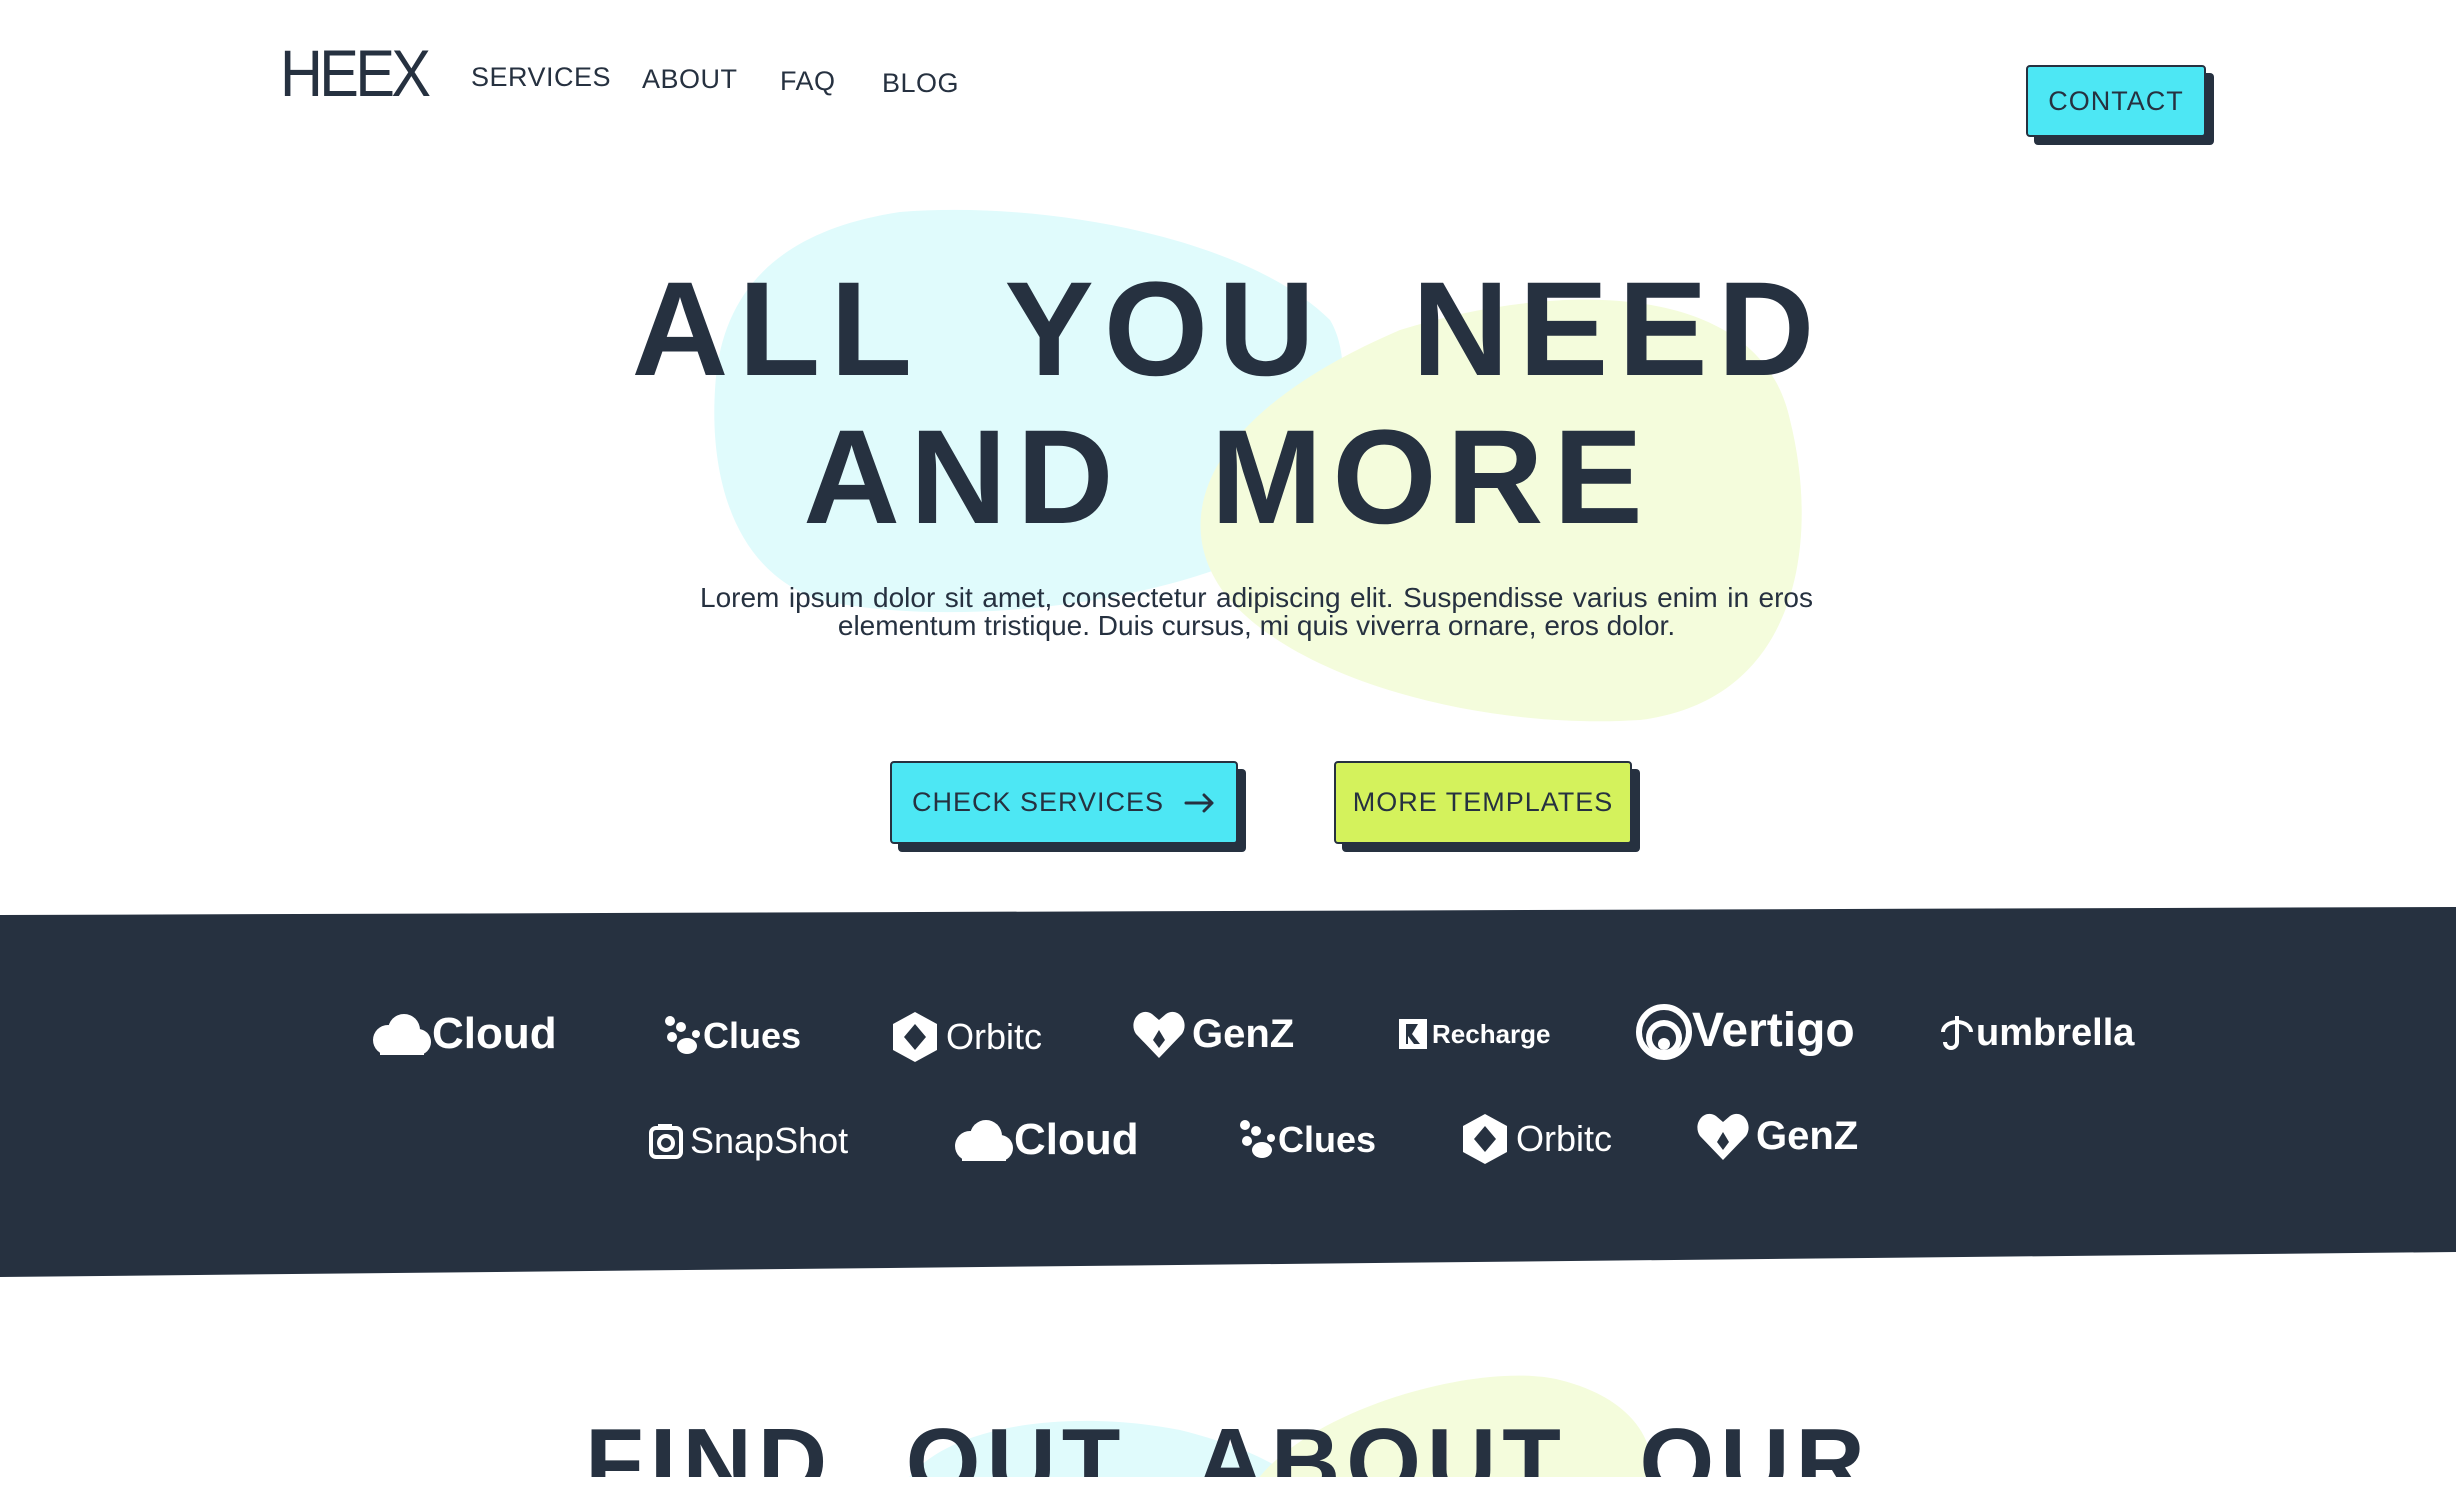 This screenshot has width=2456, height=1492. Describe the element at coordinates (1228, 1443) in the screenshot. I see `section-heading: FIND OUT ABOUT OUR` at that location.